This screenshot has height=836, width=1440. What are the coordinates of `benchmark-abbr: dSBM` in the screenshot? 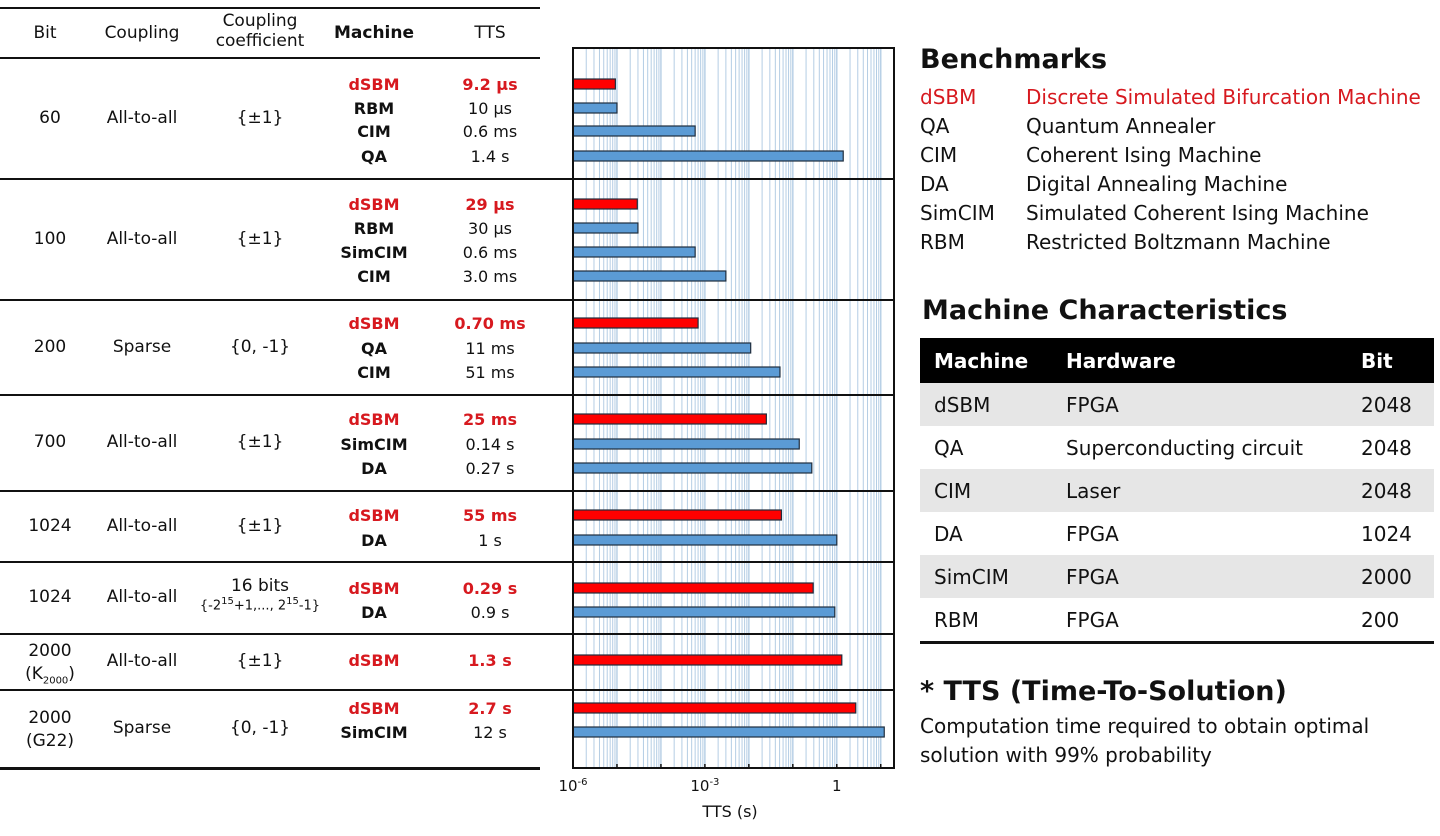 It's located at (948, 97).